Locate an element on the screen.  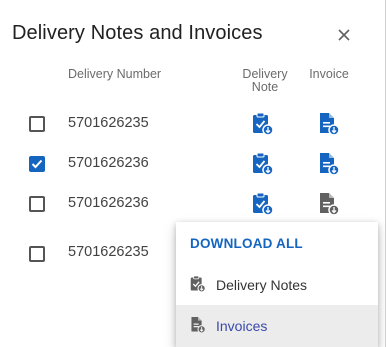
menu-item-label: Delivery Notes is located at coordinates (262, 285).